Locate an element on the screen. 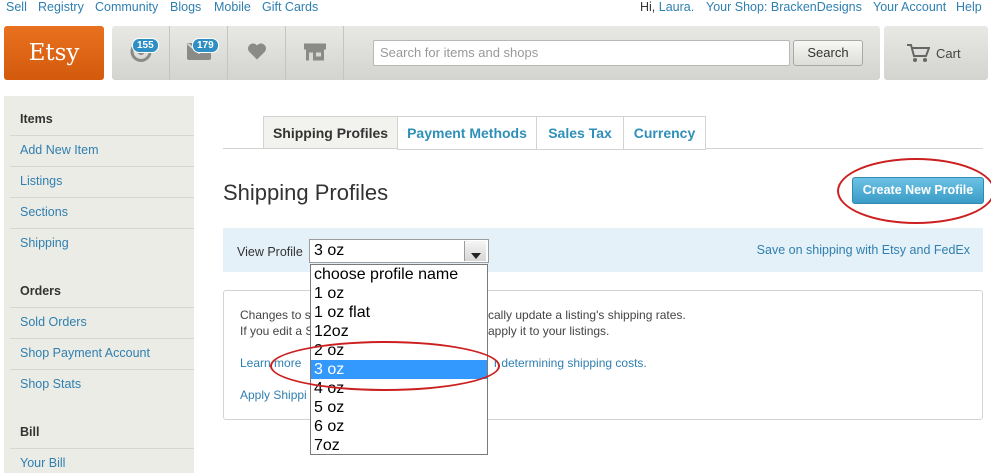 The height and width of the screenshot is (473, 991). activity-count-badge: 155 is located at coordinates (145, 45).